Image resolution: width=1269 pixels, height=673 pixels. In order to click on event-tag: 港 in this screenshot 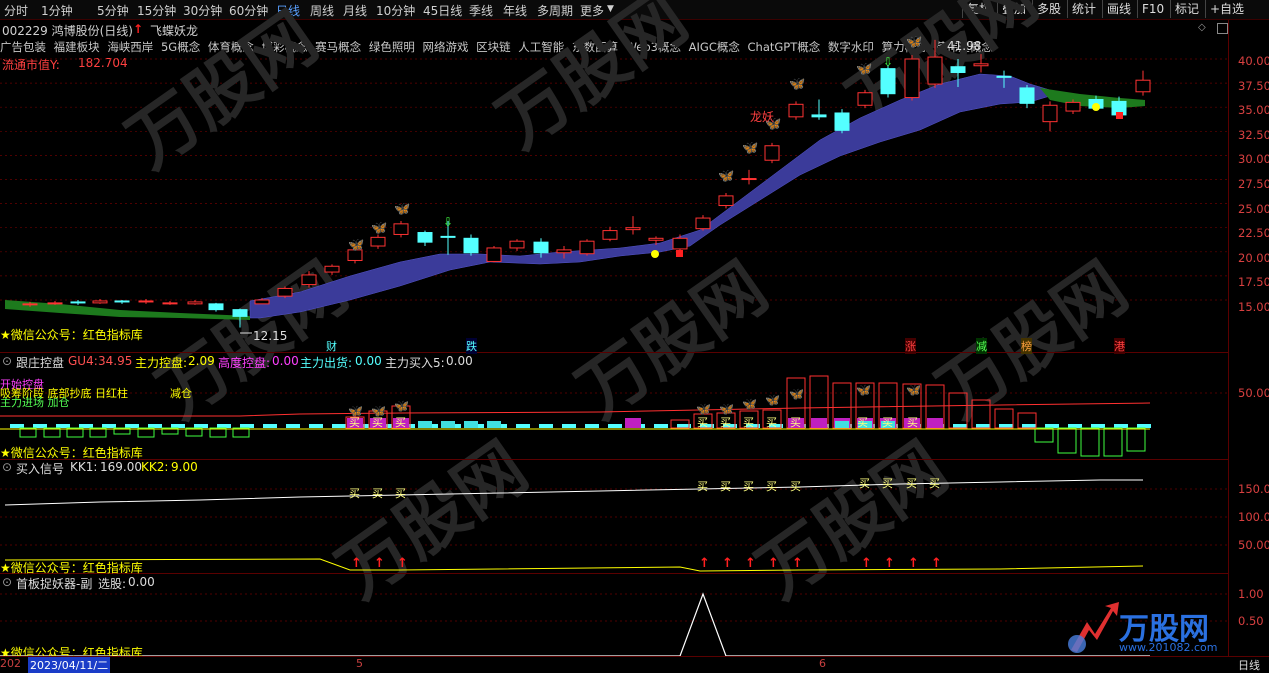, I will do `click(1119, 346)`.